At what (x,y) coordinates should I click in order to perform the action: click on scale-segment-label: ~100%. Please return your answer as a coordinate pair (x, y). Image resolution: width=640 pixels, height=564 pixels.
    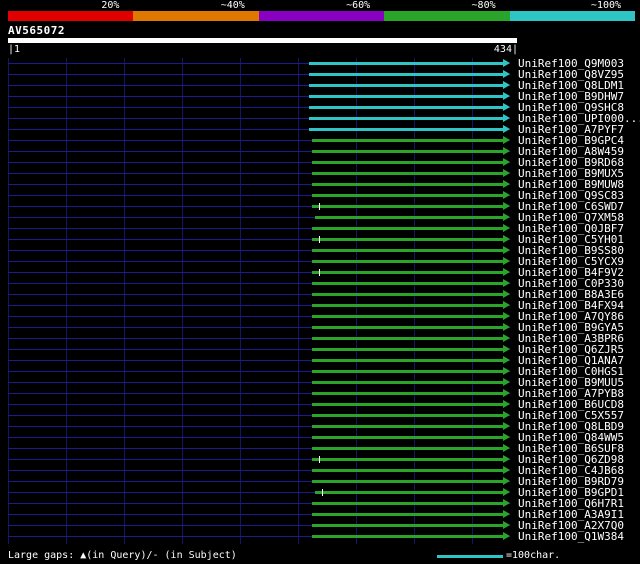
    Looking at the image, I should click on (606, 5).